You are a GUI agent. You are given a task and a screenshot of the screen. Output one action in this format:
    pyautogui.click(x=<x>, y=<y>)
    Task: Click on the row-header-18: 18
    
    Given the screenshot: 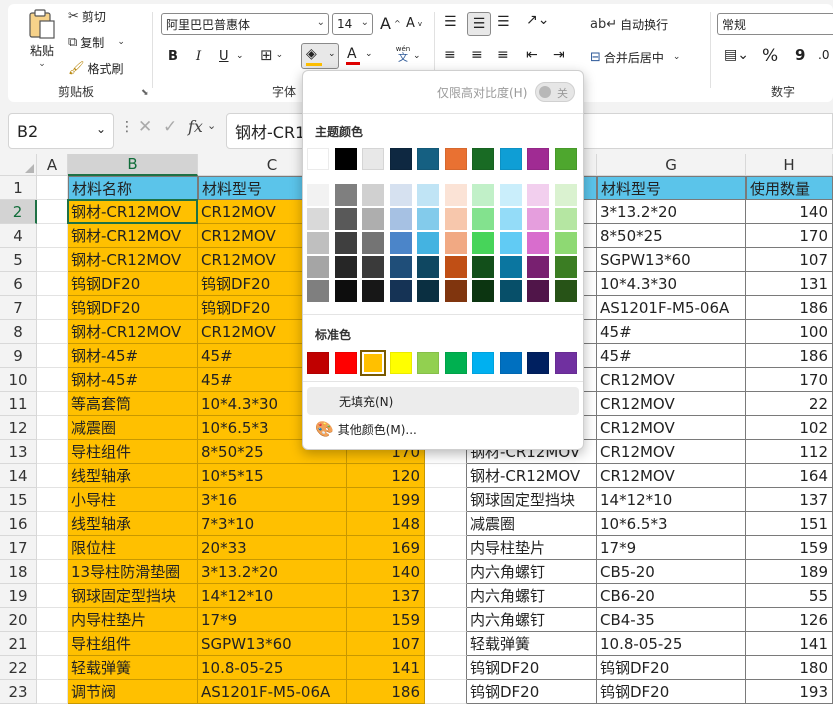 What is the action you would take?
    pyautogui.click(x=18, y=572)
    